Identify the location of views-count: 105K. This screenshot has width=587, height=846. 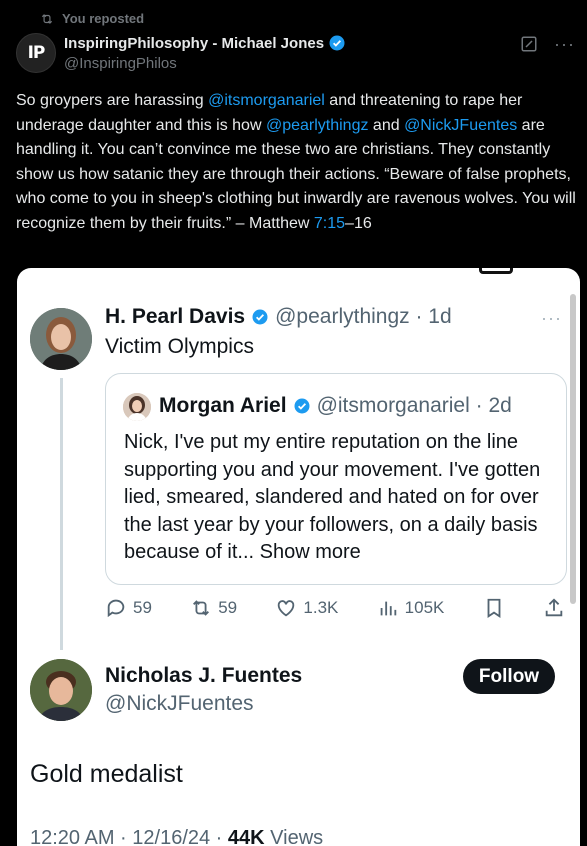
(424, 607).